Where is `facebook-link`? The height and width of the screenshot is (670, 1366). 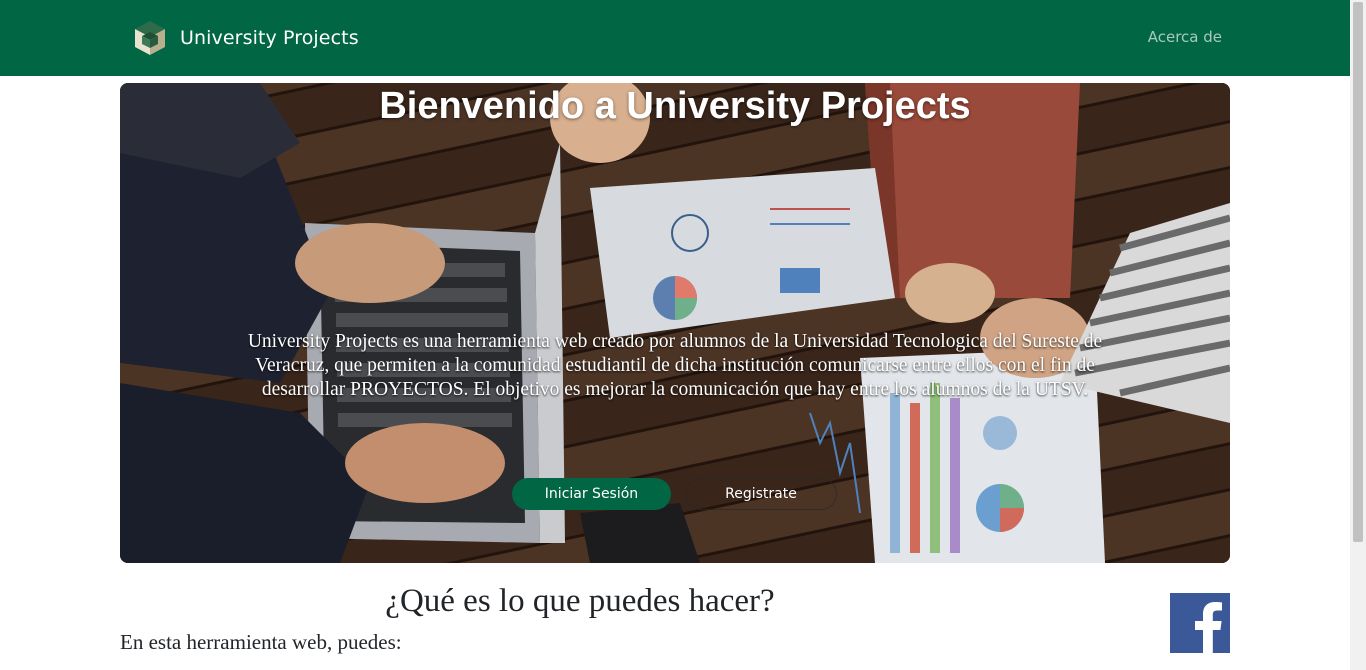 facebook-link is located at coordinates (1200, 623).